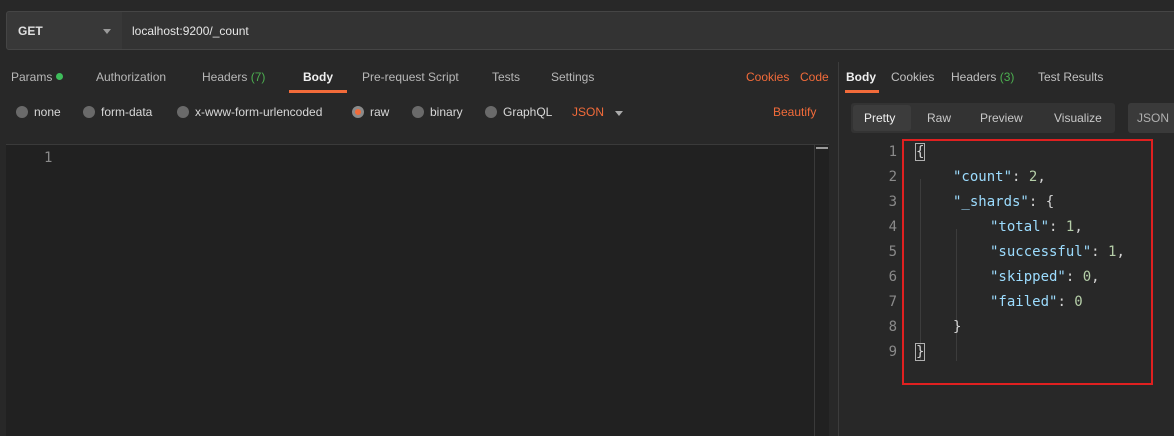 Image resolution: width=1174 pixels, height=436 pixels. I want to click on response-format-select: JSON, so click(1151, 118).